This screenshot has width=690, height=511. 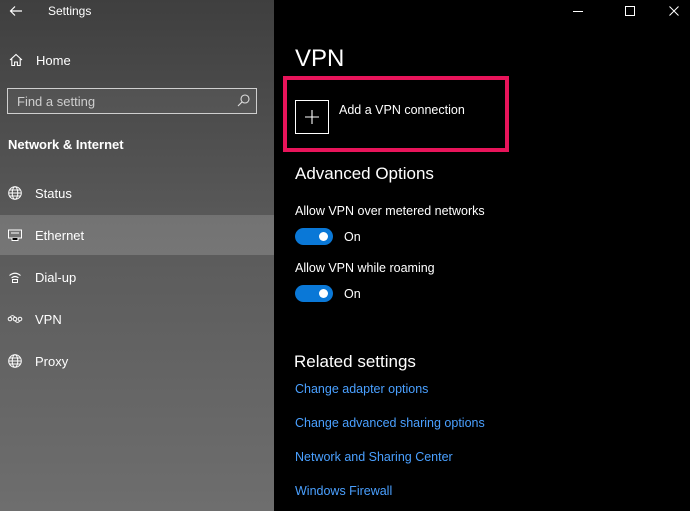 I want to click on back-arrow-icon, so click(x=16, y=11).